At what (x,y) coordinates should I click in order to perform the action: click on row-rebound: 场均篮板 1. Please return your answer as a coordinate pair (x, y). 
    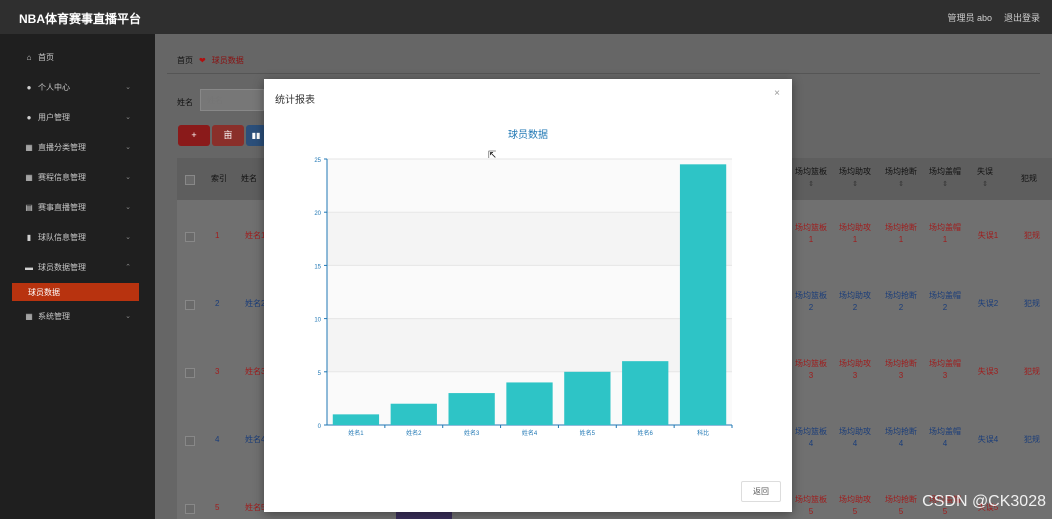
    Looking at the image, I should click on (811, 233).